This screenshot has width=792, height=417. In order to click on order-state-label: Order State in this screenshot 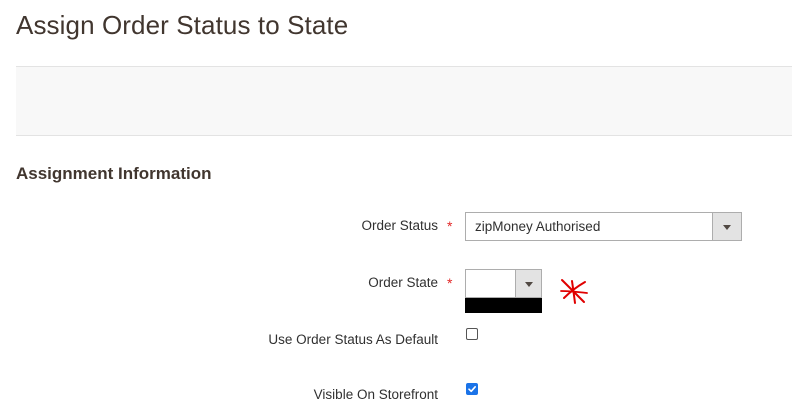, I will do `click(403, 282)`.